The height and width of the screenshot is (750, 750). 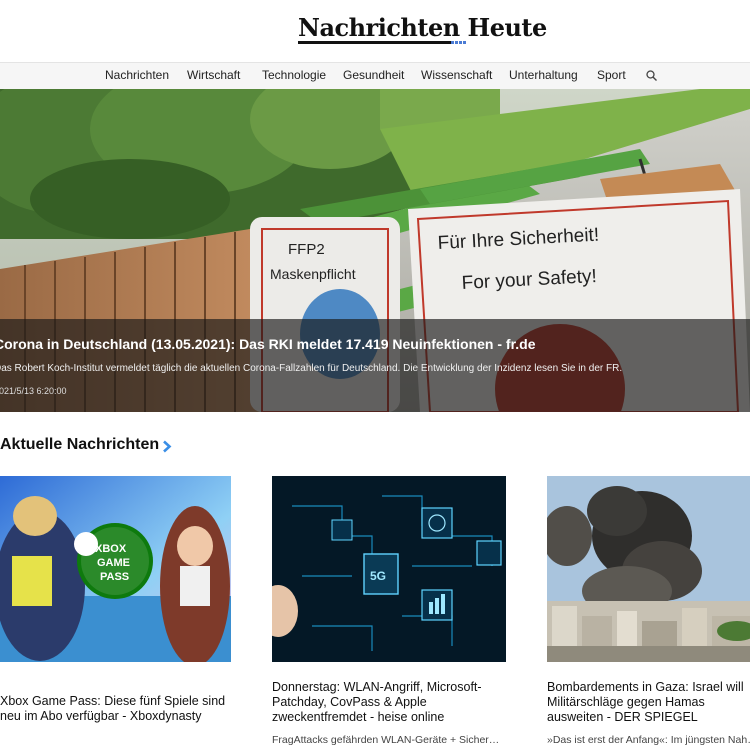 I want to click on site-logo: Nachrichten Heute, so click(x=422, y=27).